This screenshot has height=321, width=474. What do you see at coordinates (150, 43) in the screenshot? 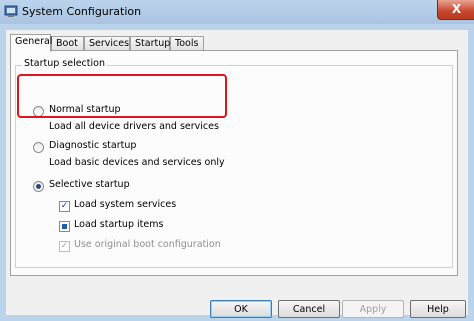
I see `tab-startup: Startup` at bounding box center [150, 43].